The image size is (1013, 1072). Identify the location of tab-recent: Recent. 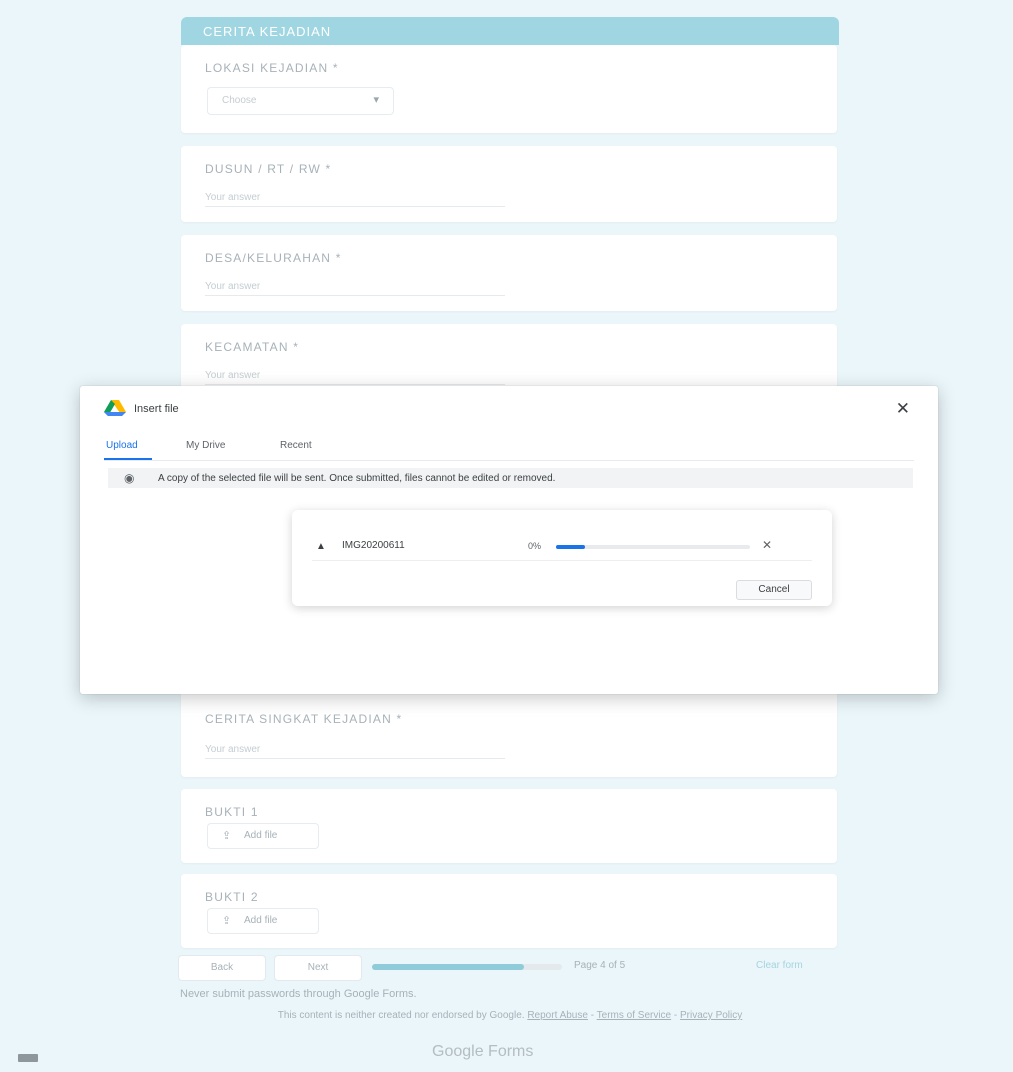
(296, 445).